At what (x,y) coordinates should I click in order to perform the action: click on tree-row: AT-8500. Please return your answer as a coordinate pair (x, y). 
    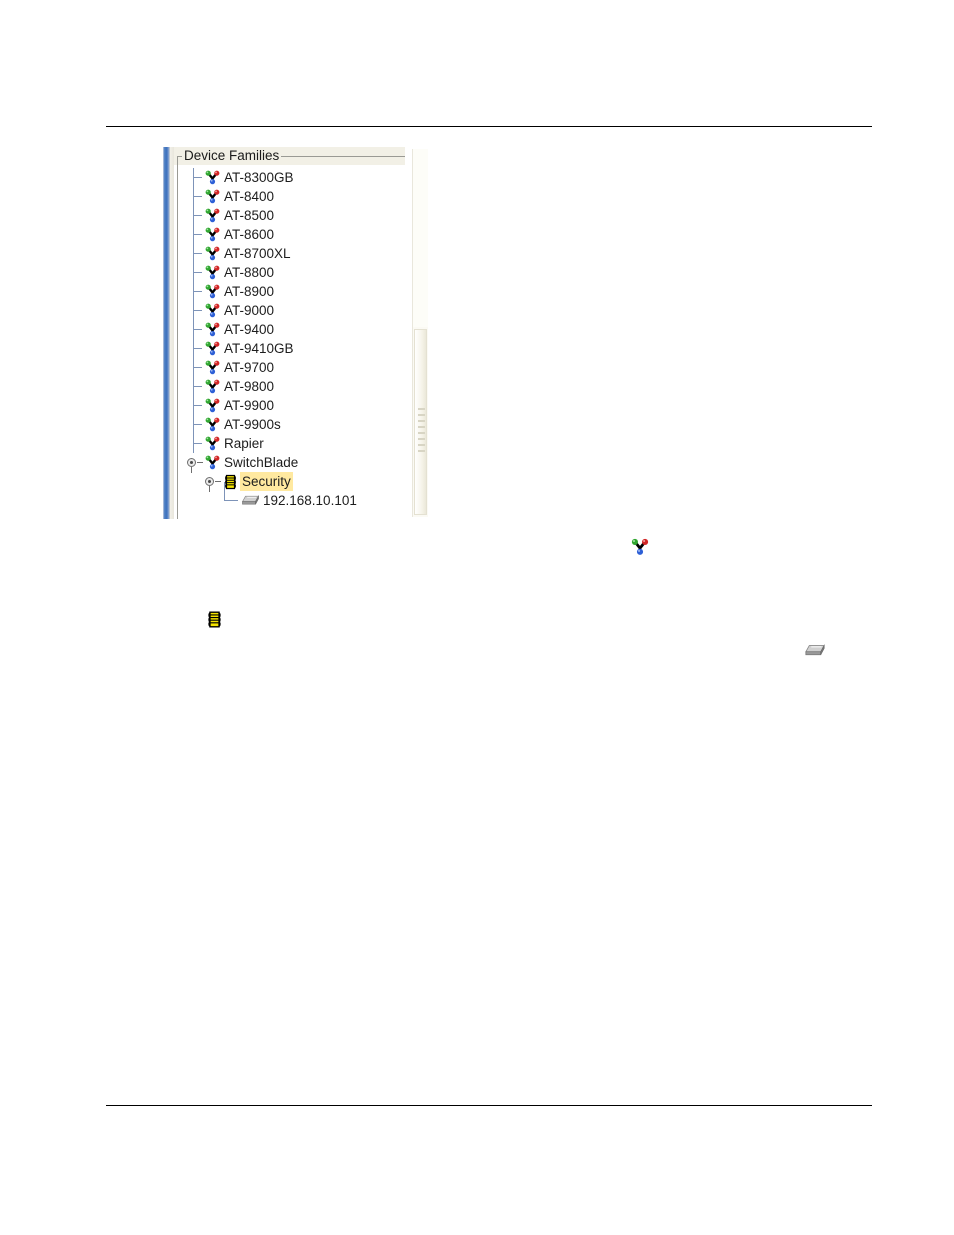
    Looking at the image, I should click on (294, 215).